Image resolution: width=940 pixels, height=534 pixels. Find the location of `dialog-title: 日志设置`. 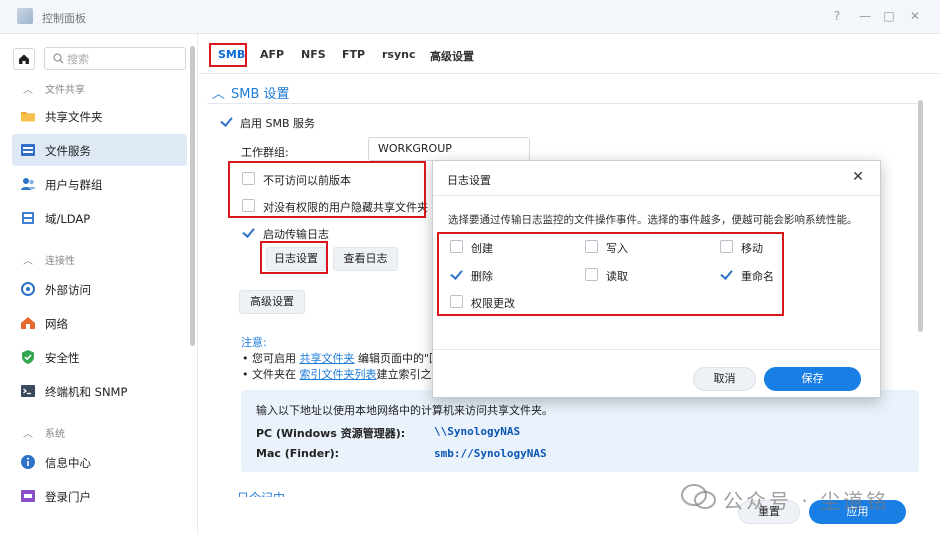

dialog-title: 日志设置 is located at coordinates (469, 180).